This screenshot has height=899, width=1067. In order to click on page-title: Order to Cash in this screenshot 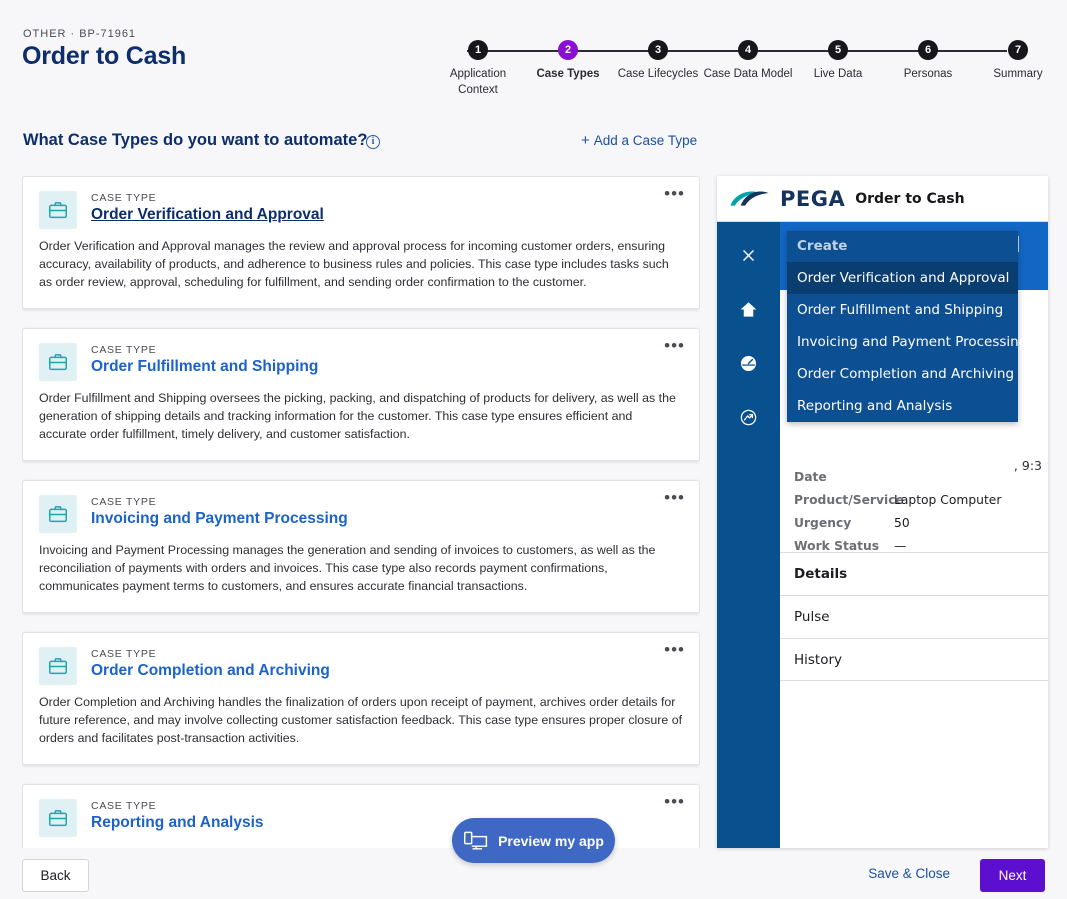, I will do `click(104, 56)`.